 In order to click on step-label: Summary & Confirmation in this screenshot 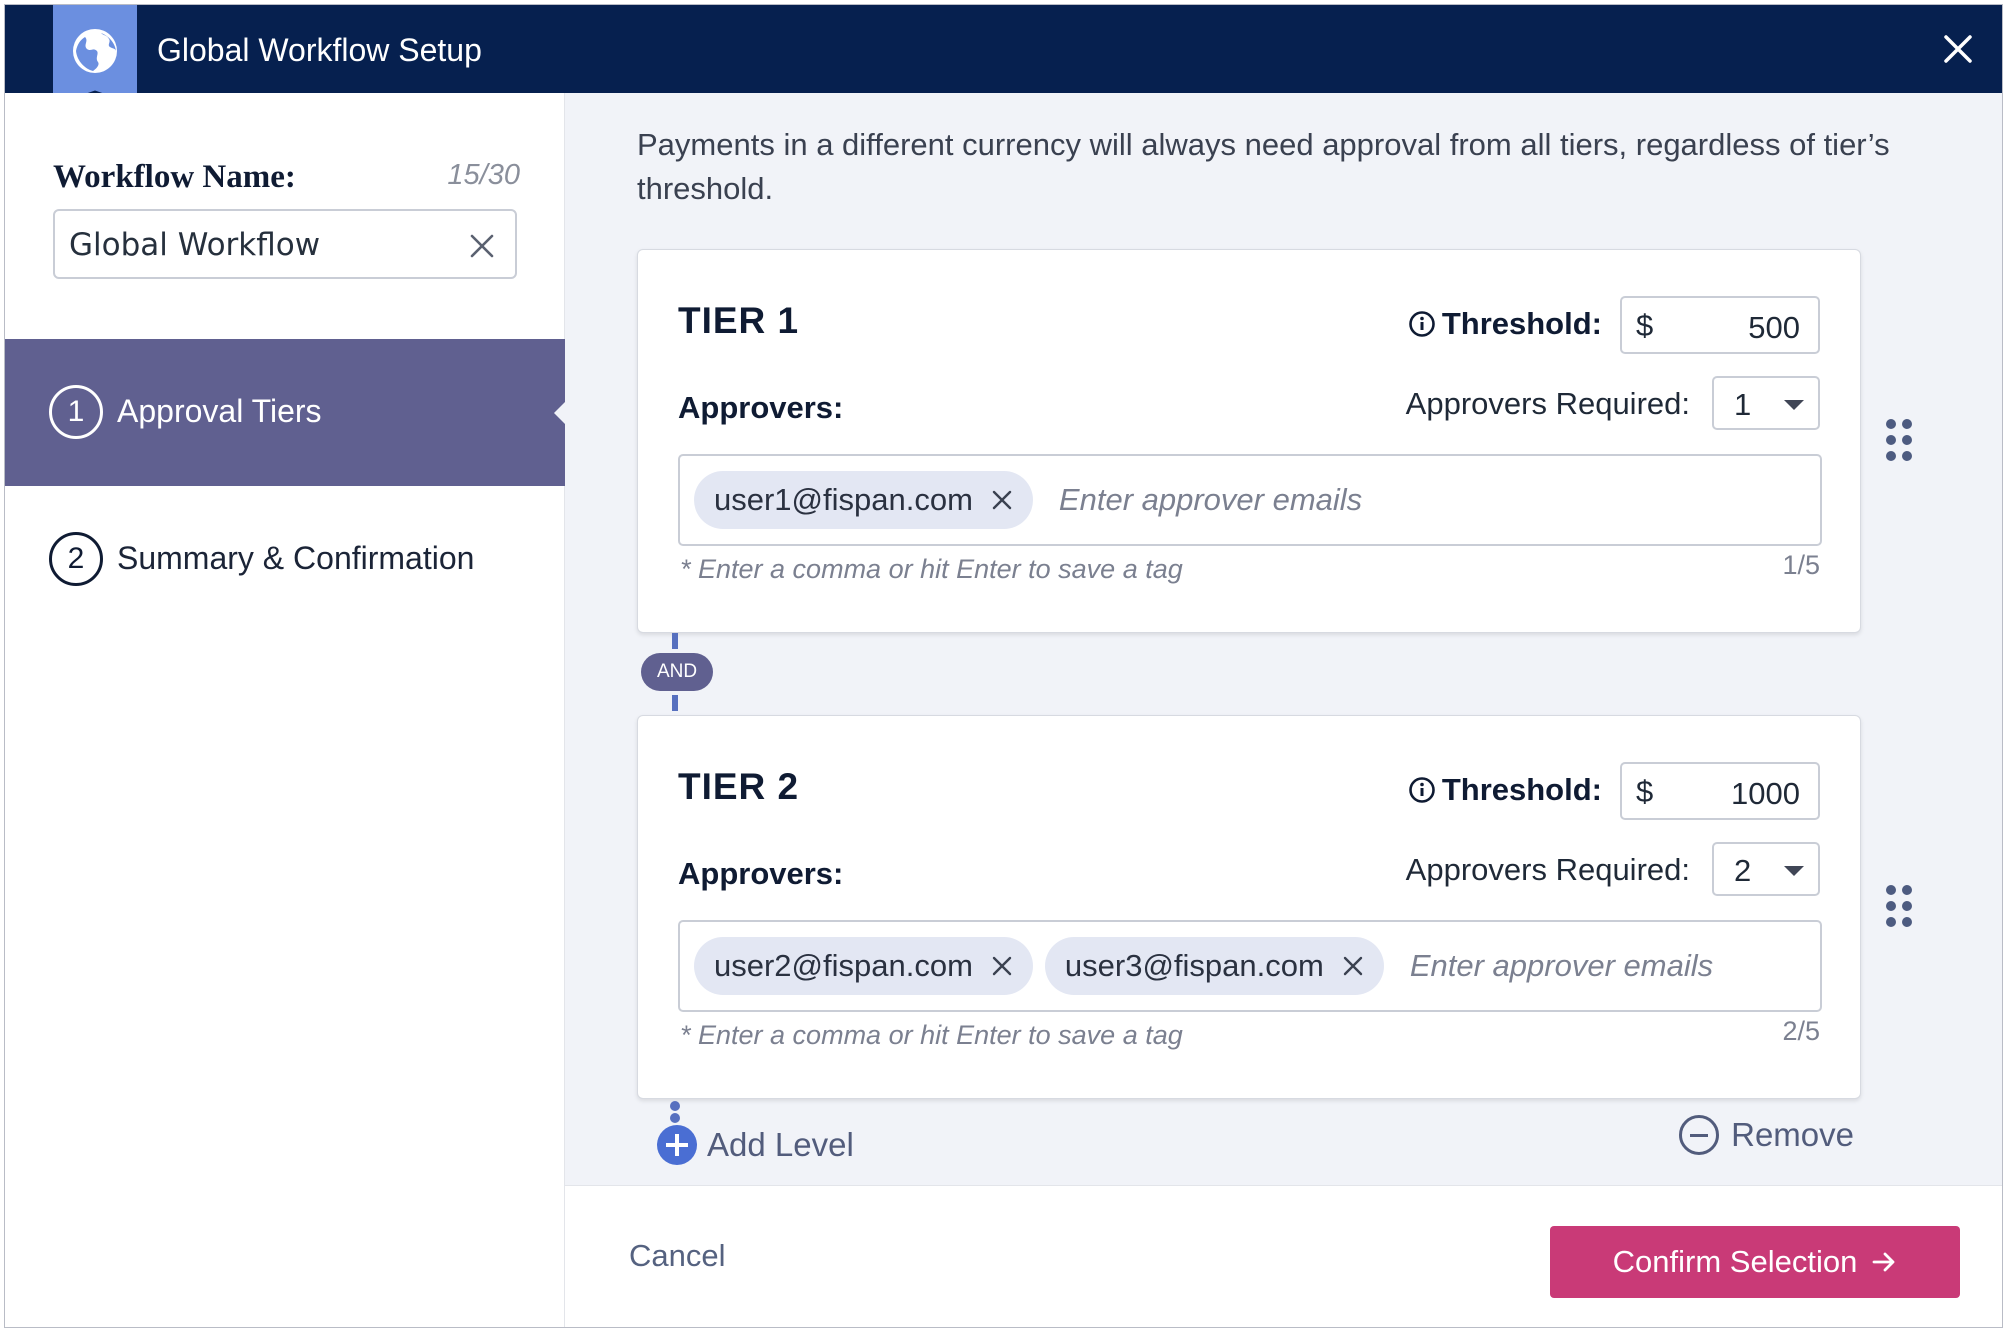, I will do `click(296, 558)`.